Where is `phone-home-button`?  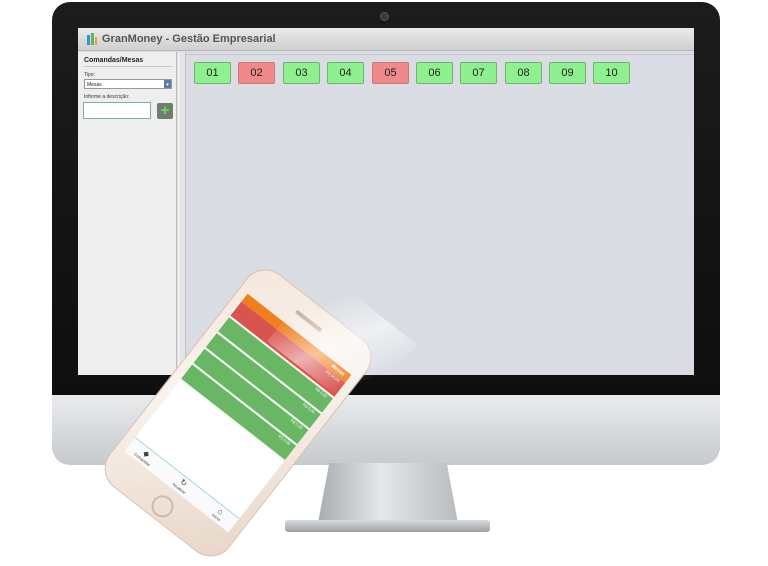 phone-home-button is located at coordinates (162, 506).